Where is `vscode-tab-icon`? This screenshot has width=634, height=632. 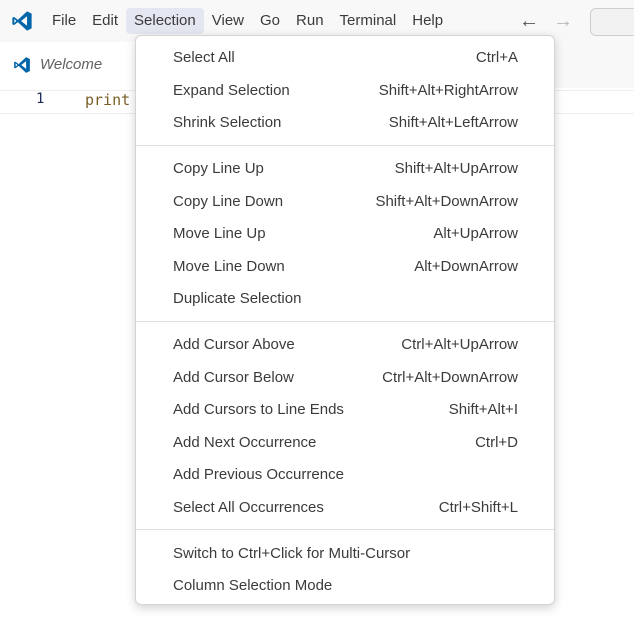 vscode-tab-icon is located at coordinates (22, 65).